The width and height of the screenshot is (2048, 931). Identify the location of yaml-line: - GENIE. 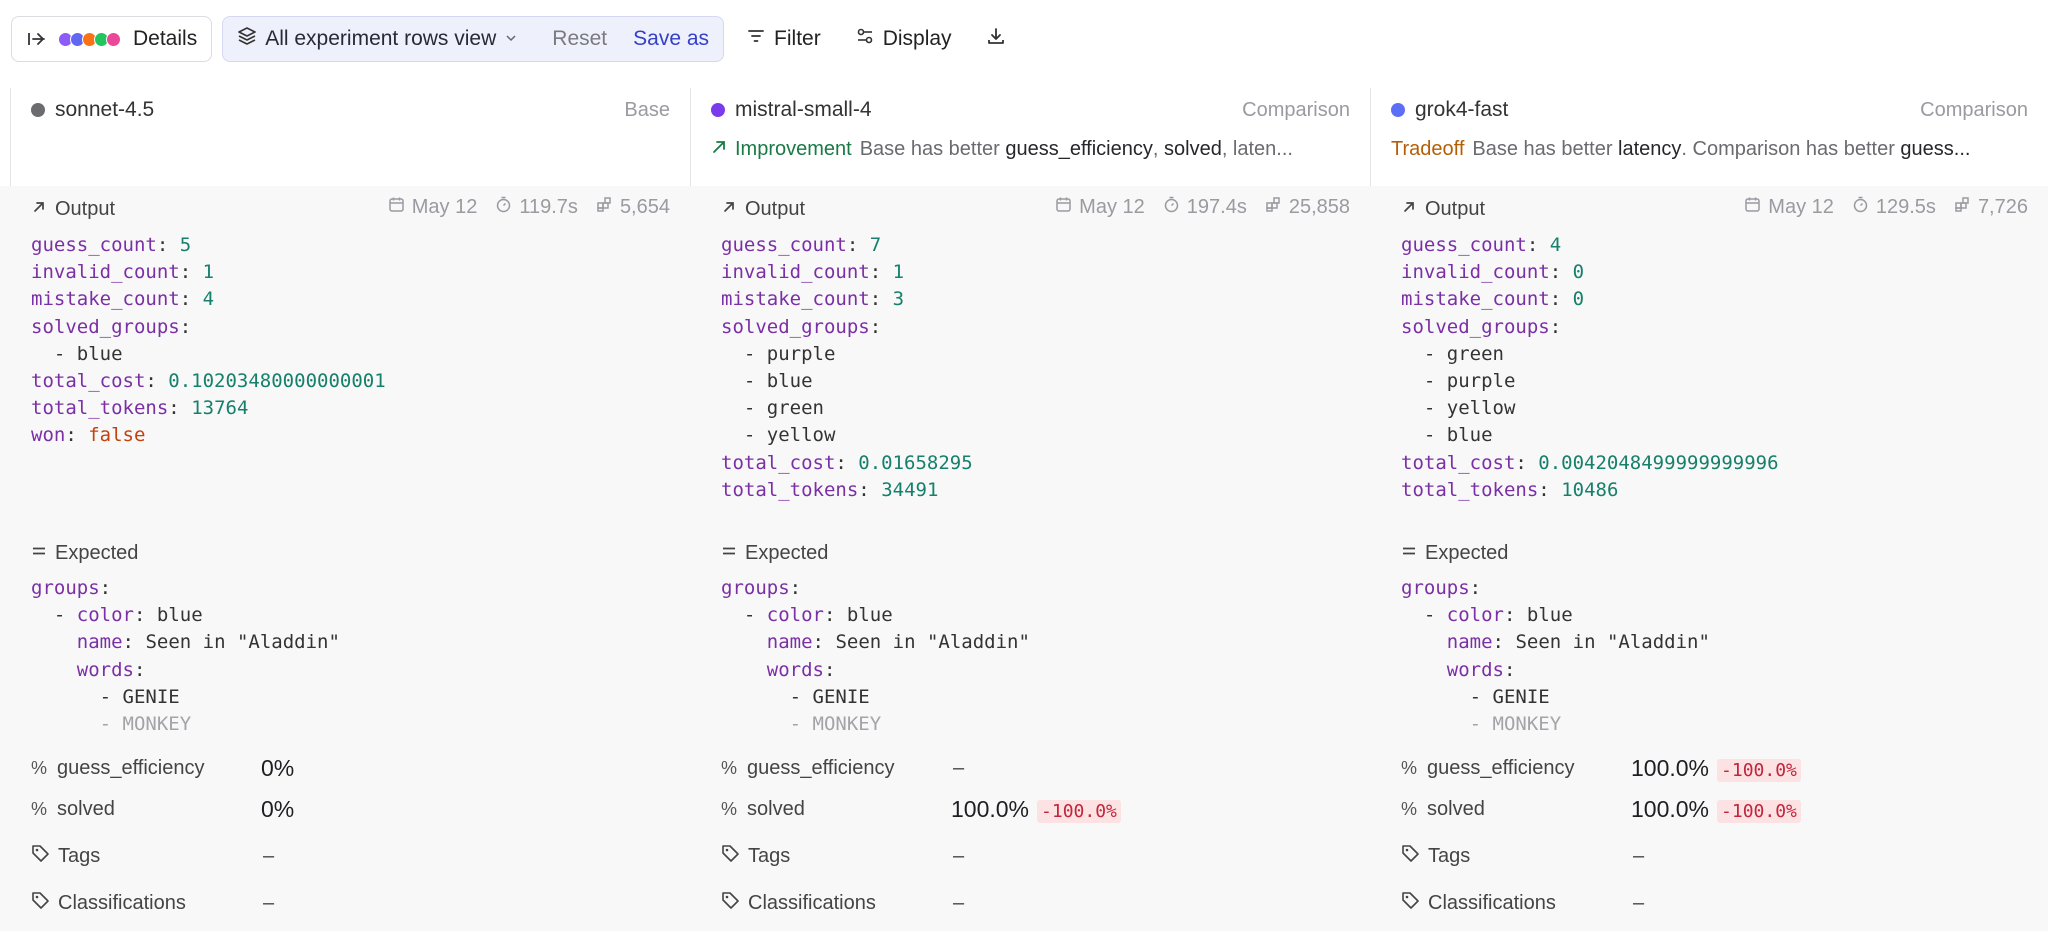
(105, 696).